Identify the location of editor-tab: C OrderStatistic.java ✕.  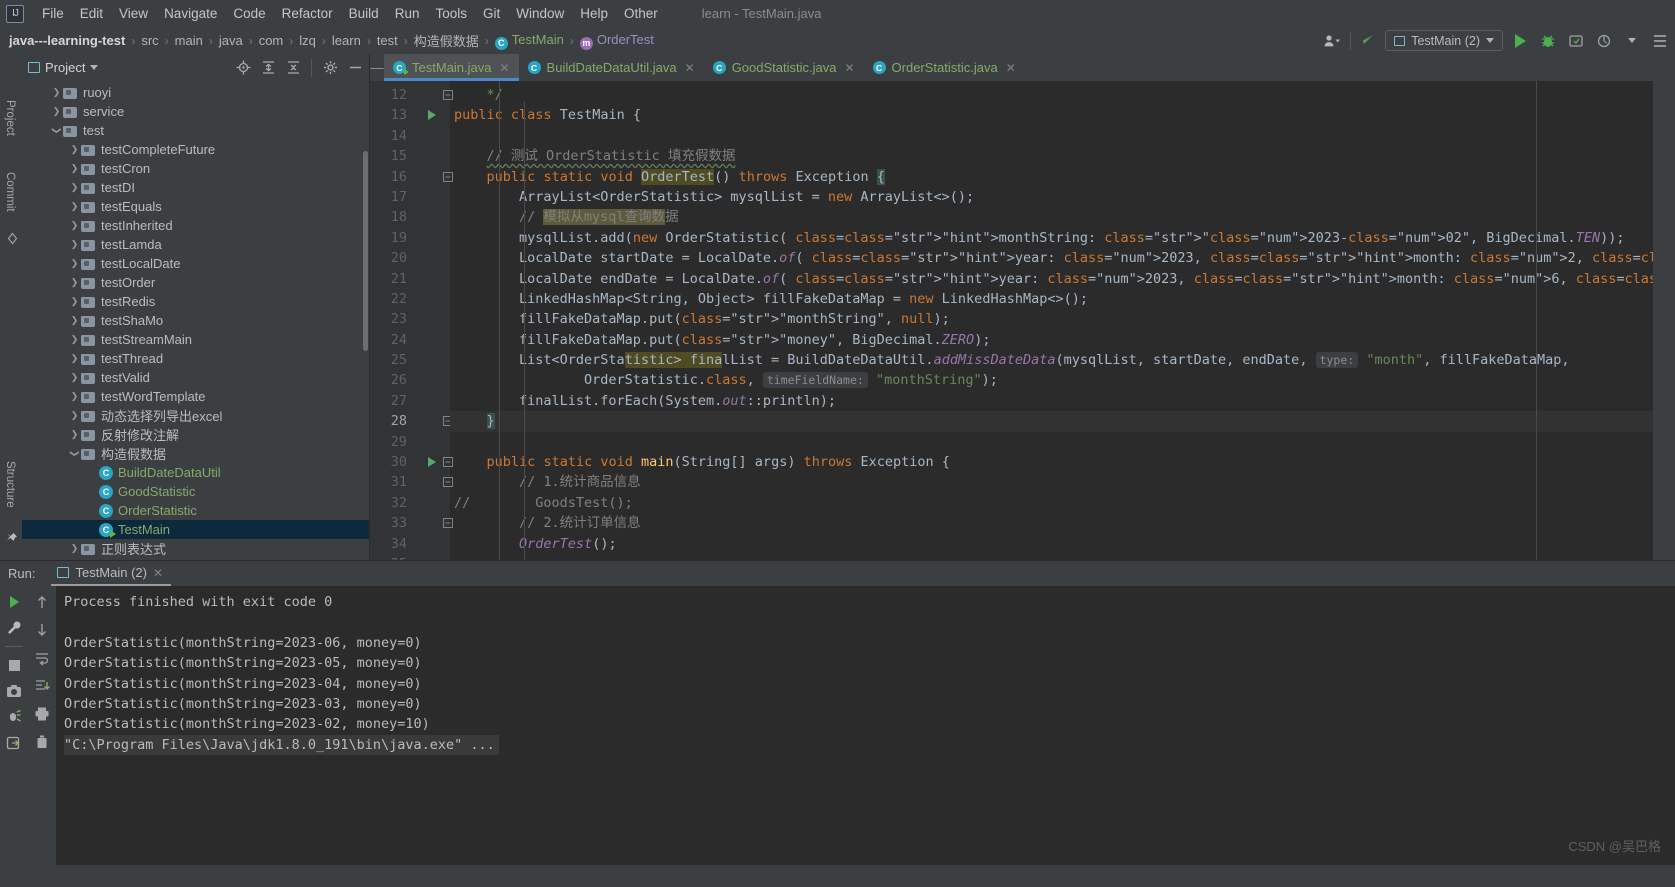
(944, 67).